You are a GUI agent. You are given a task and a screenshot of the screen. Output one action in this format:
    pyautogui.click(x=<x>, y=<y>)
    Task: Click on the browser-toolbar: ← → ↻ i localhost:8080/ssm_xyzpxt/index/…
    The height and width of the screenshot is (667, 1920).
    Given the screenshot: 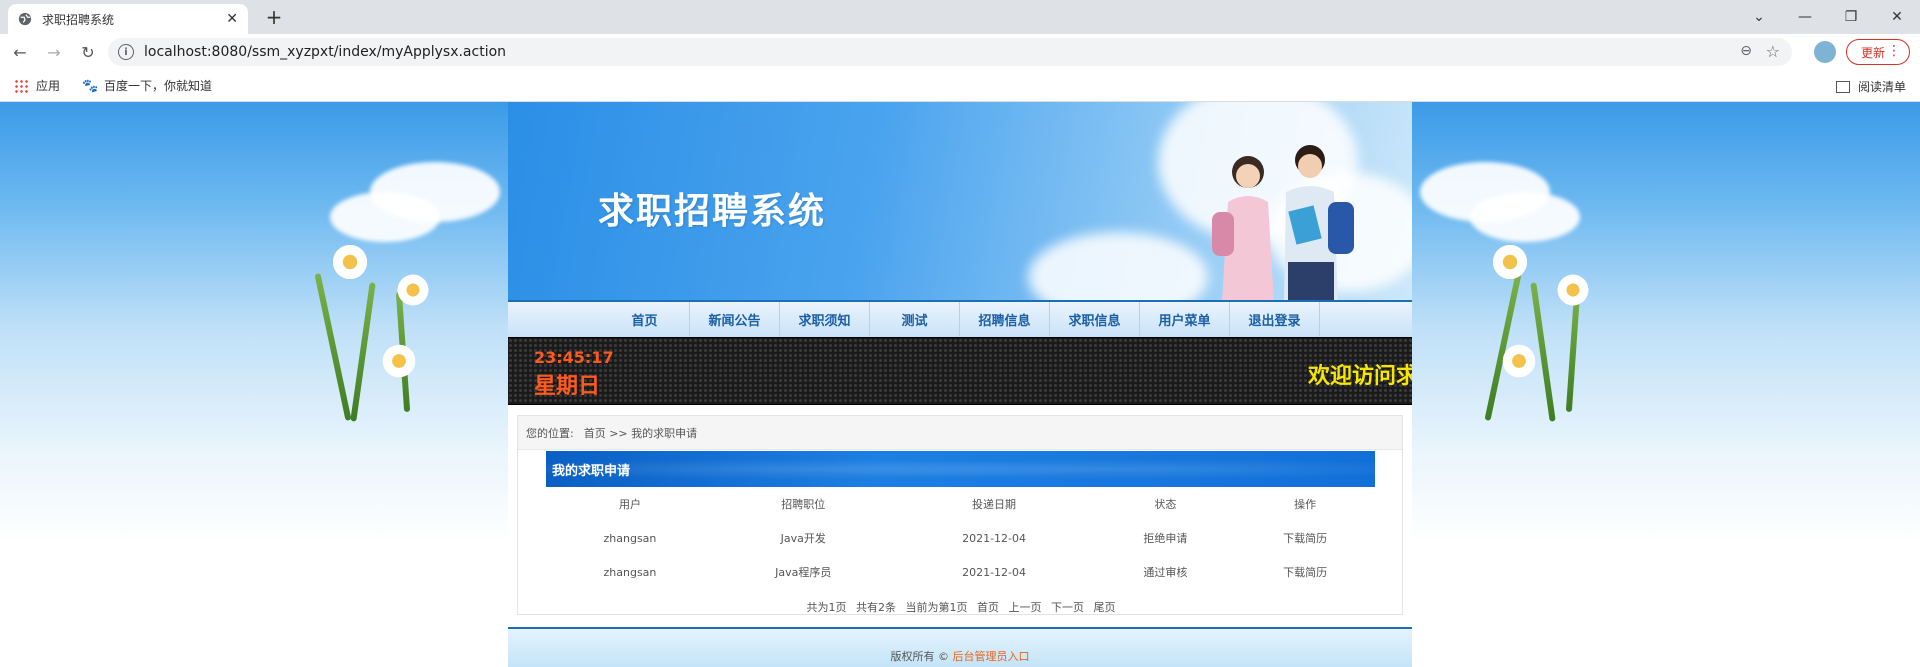 What is the action you would take?
    pyautogui.click(x=960, y=52)
    